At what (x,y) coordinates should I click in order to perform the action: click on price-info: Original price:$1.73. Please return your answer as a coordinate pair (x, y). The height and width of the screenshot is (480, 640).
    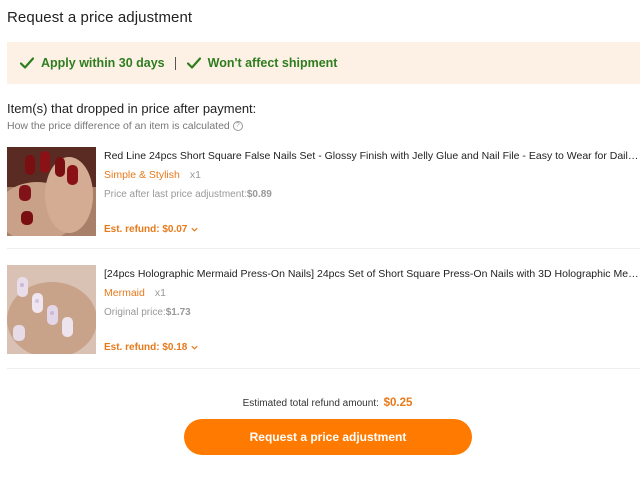
    Looking at the image, I should click on (147, 312).